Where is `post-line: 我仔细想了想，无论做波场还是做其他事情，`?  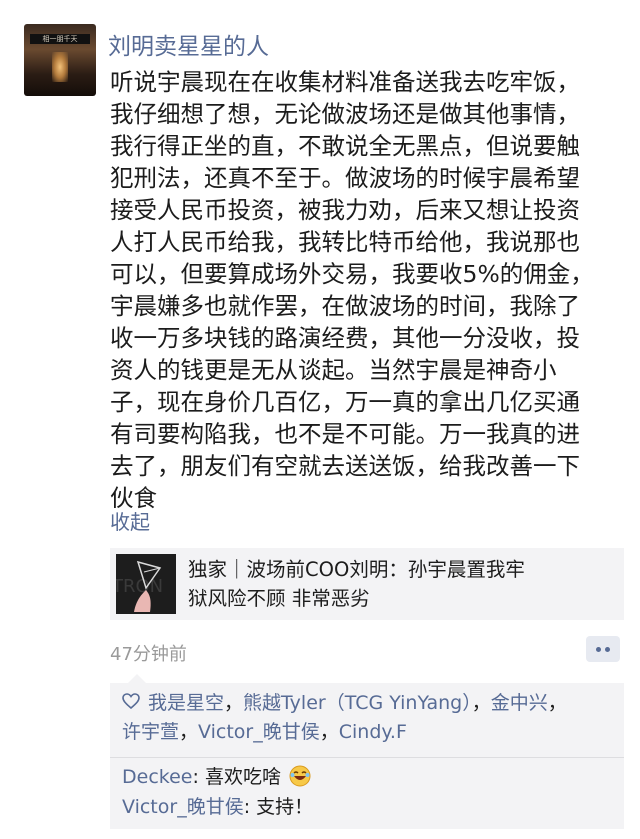 post-line: 我仔细想了想，无论做波场还是做其他事情， is located at coordinates (345, 114).